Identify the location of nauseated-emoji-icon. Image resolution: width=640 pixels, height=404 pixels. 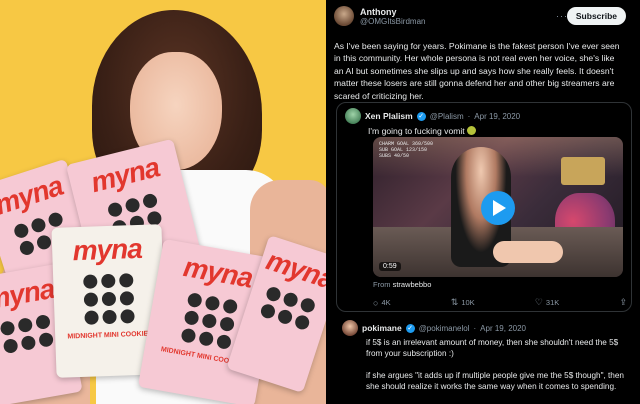
(472, 130).